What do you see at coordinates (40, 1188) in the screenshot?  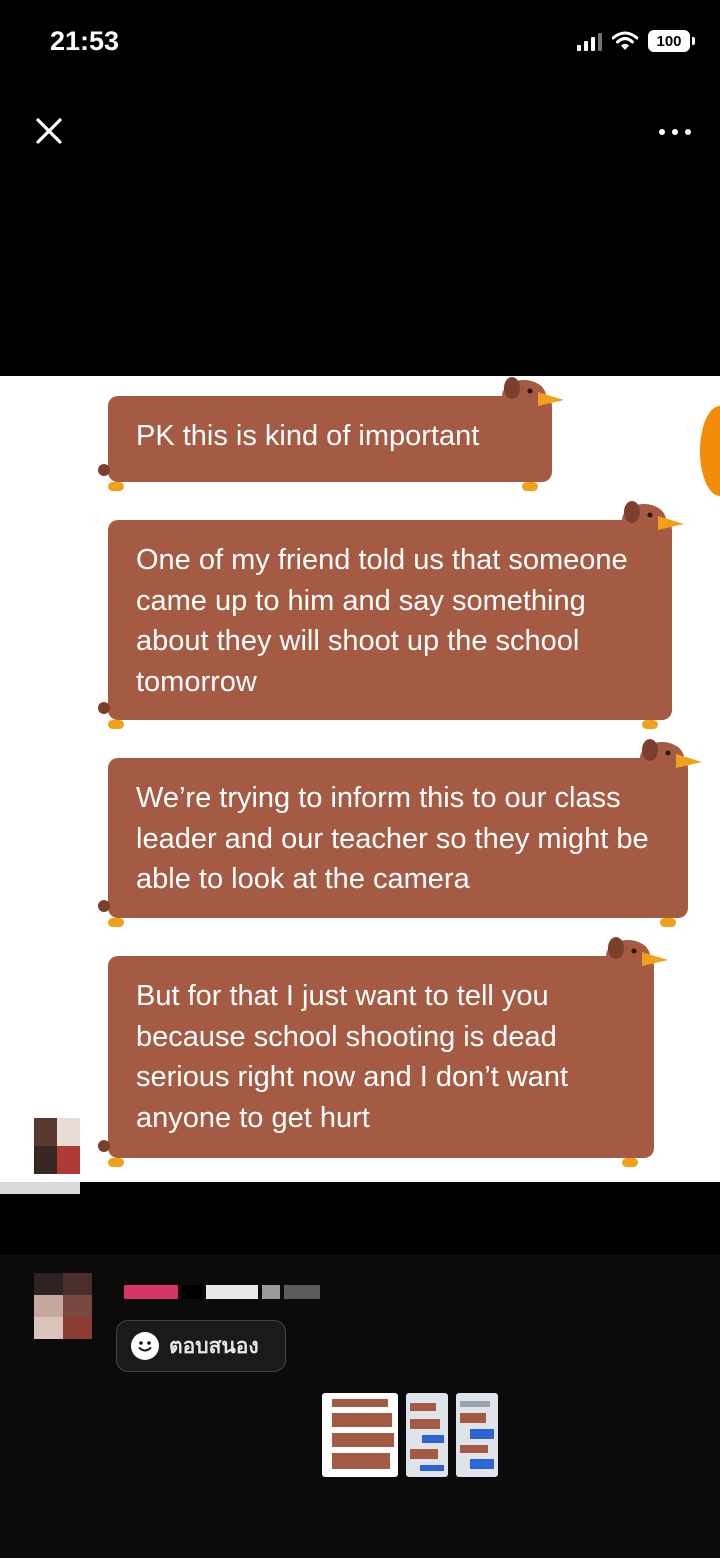 I see `image-edge` at bounding box center [40, 1188].